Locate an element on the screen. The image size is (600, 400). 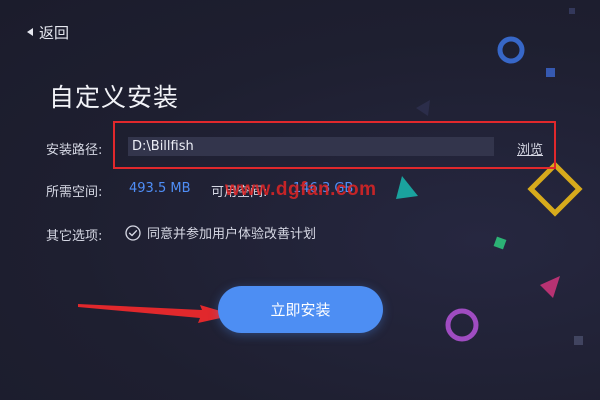
check-circle-icon is located at coordinates (133, 232).